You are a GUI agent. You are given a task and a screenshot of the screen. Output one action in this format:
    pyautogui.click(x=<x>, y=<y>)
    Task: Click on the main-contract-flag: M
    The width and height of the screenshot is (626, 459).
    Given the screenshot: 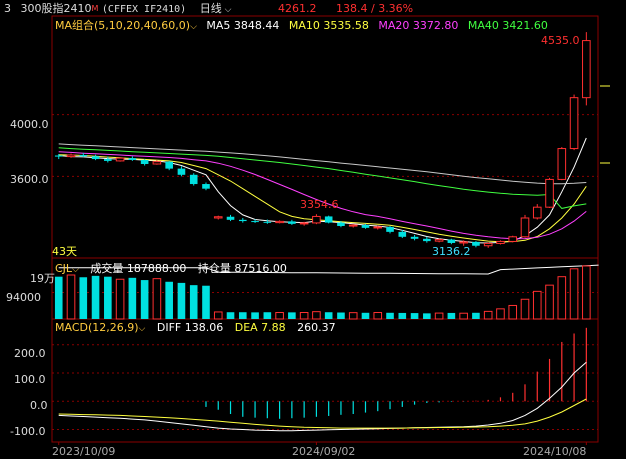 What is the action you would take?
    pyautogui.click(x=95, y=8)
    